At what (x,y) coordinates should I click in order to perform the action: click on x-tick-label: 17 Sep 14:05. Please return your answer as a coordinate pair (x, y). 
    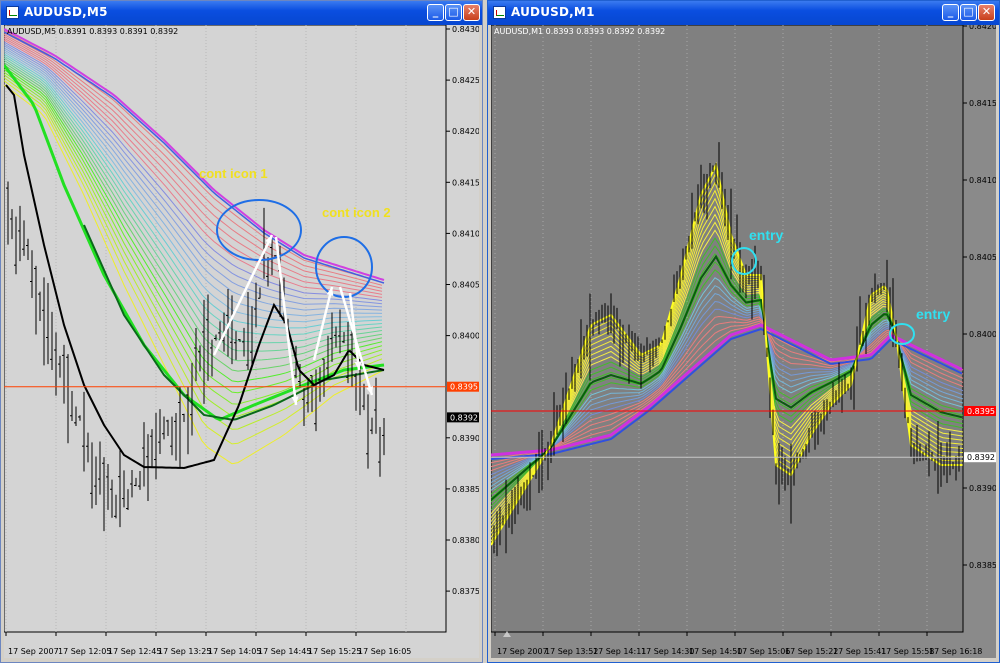
    Looking at the image, I should click on (234, 651).